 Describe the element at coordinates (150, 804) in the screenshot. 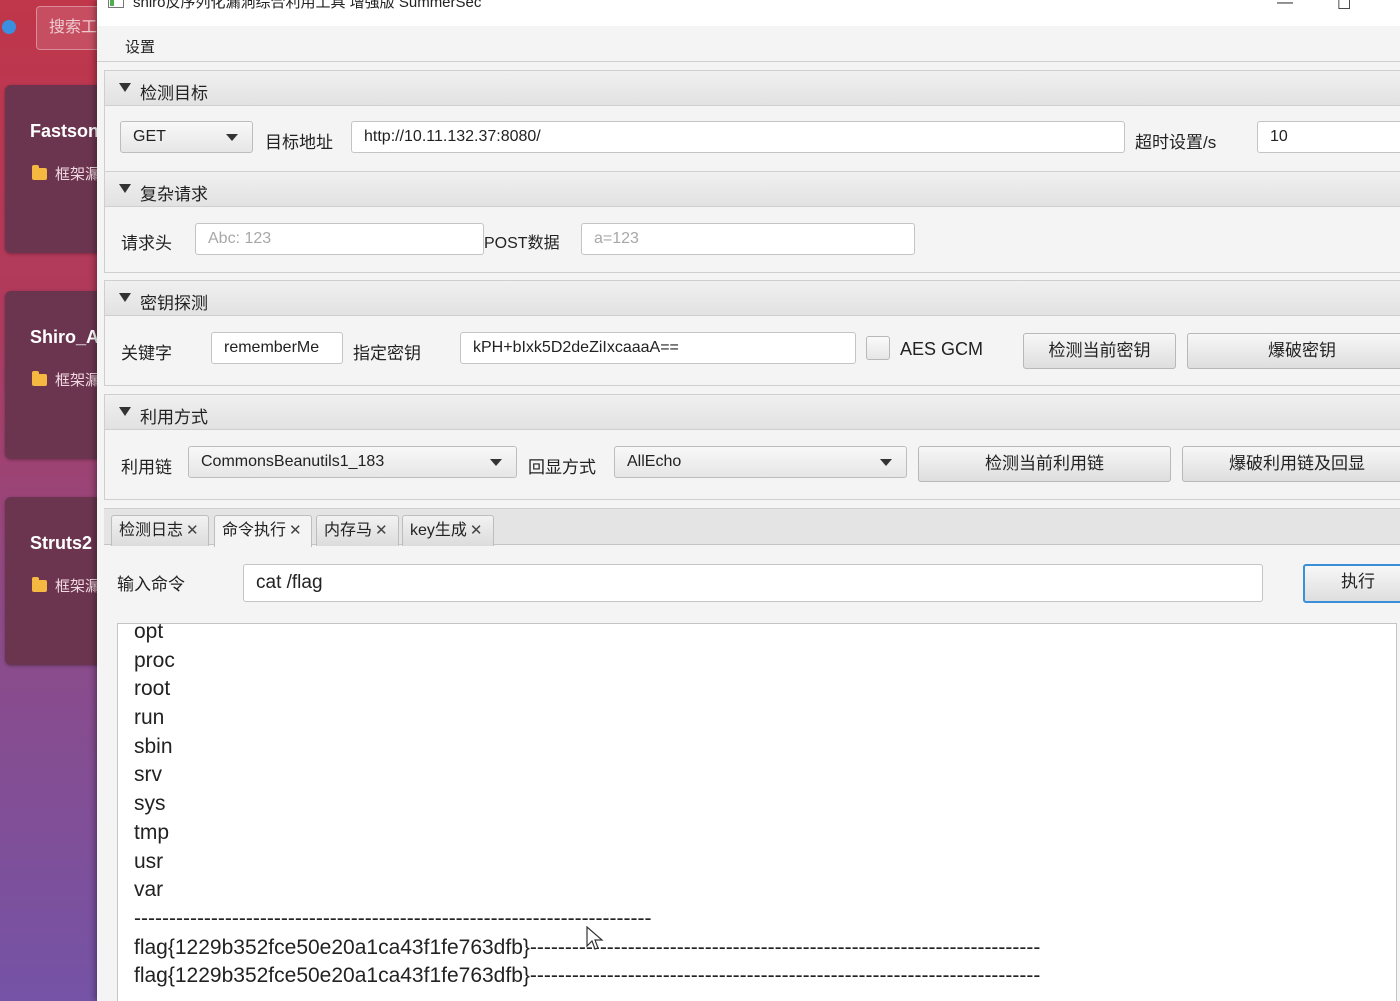

I see `output-line: sys` at that location.